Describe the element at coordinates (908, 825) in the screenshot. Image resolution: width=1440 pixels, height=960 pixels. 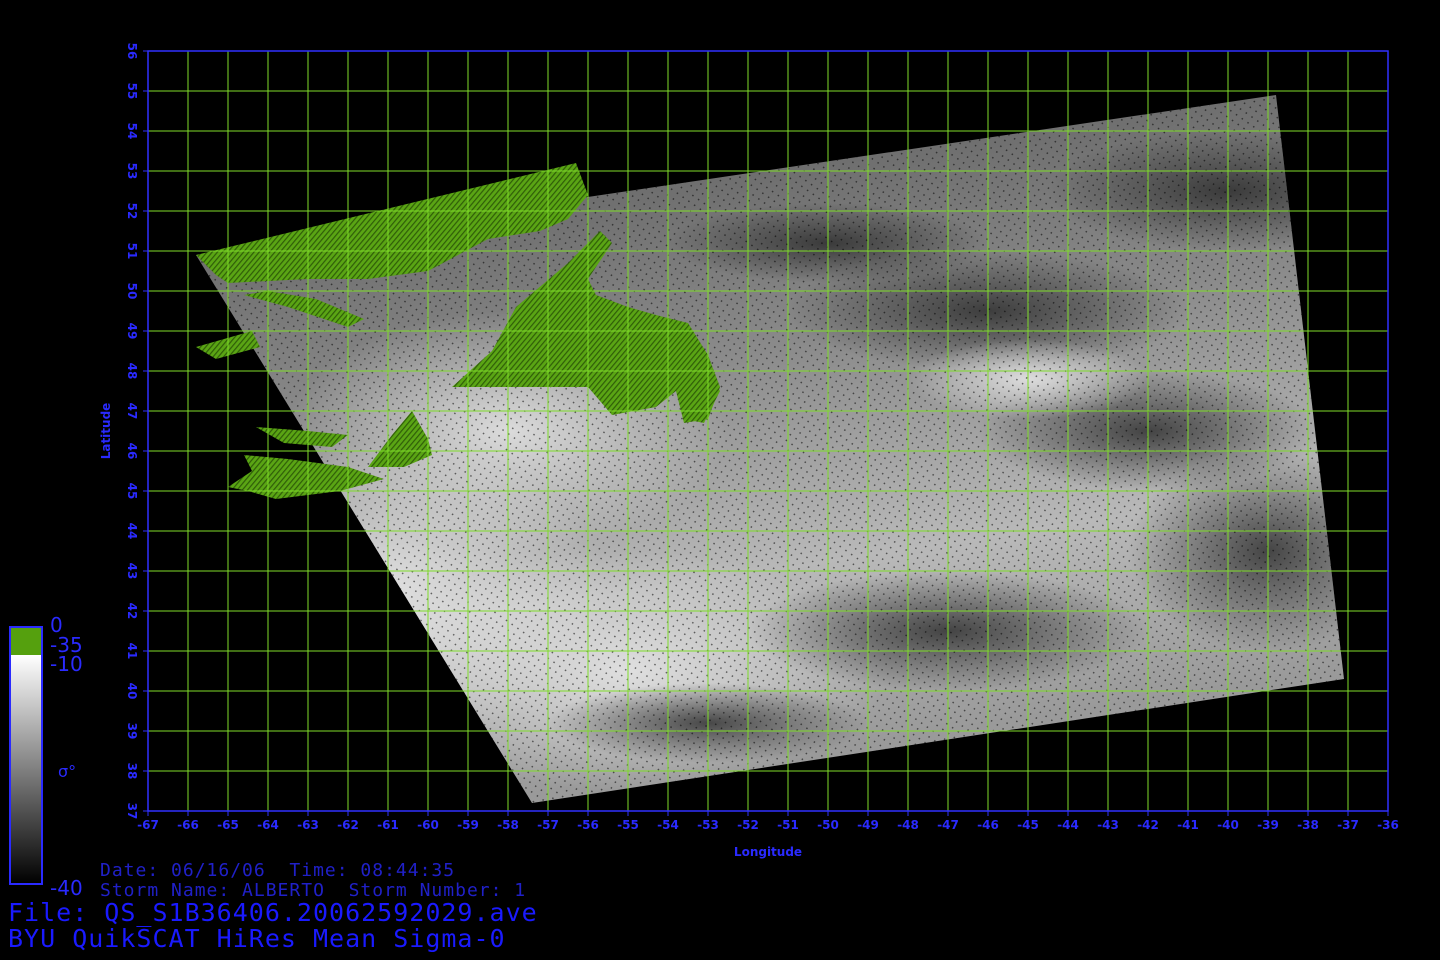
I see `lon-tick-label: -48` at that location.